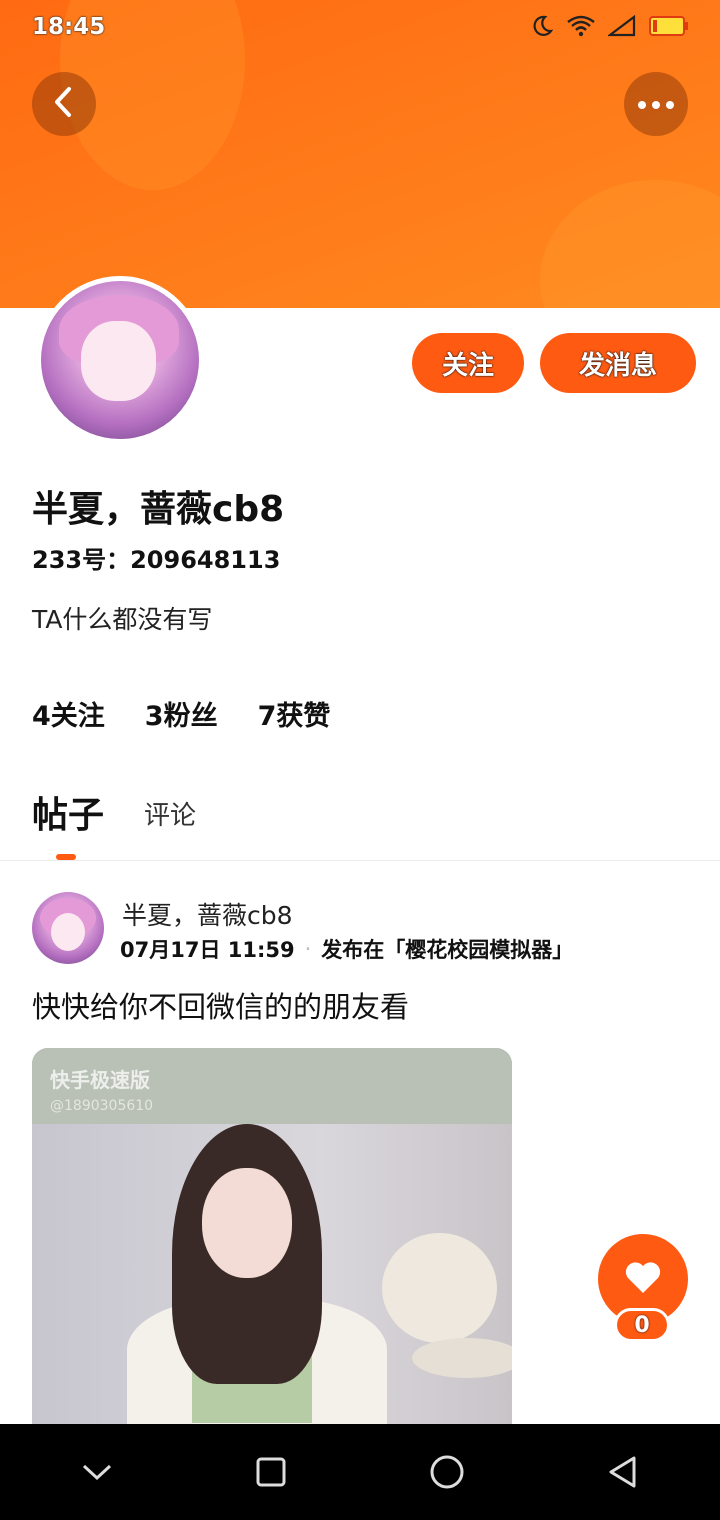 The width and height of the screenshot is (720, 1520). I want to click on avatar-face, so click(118, 361).